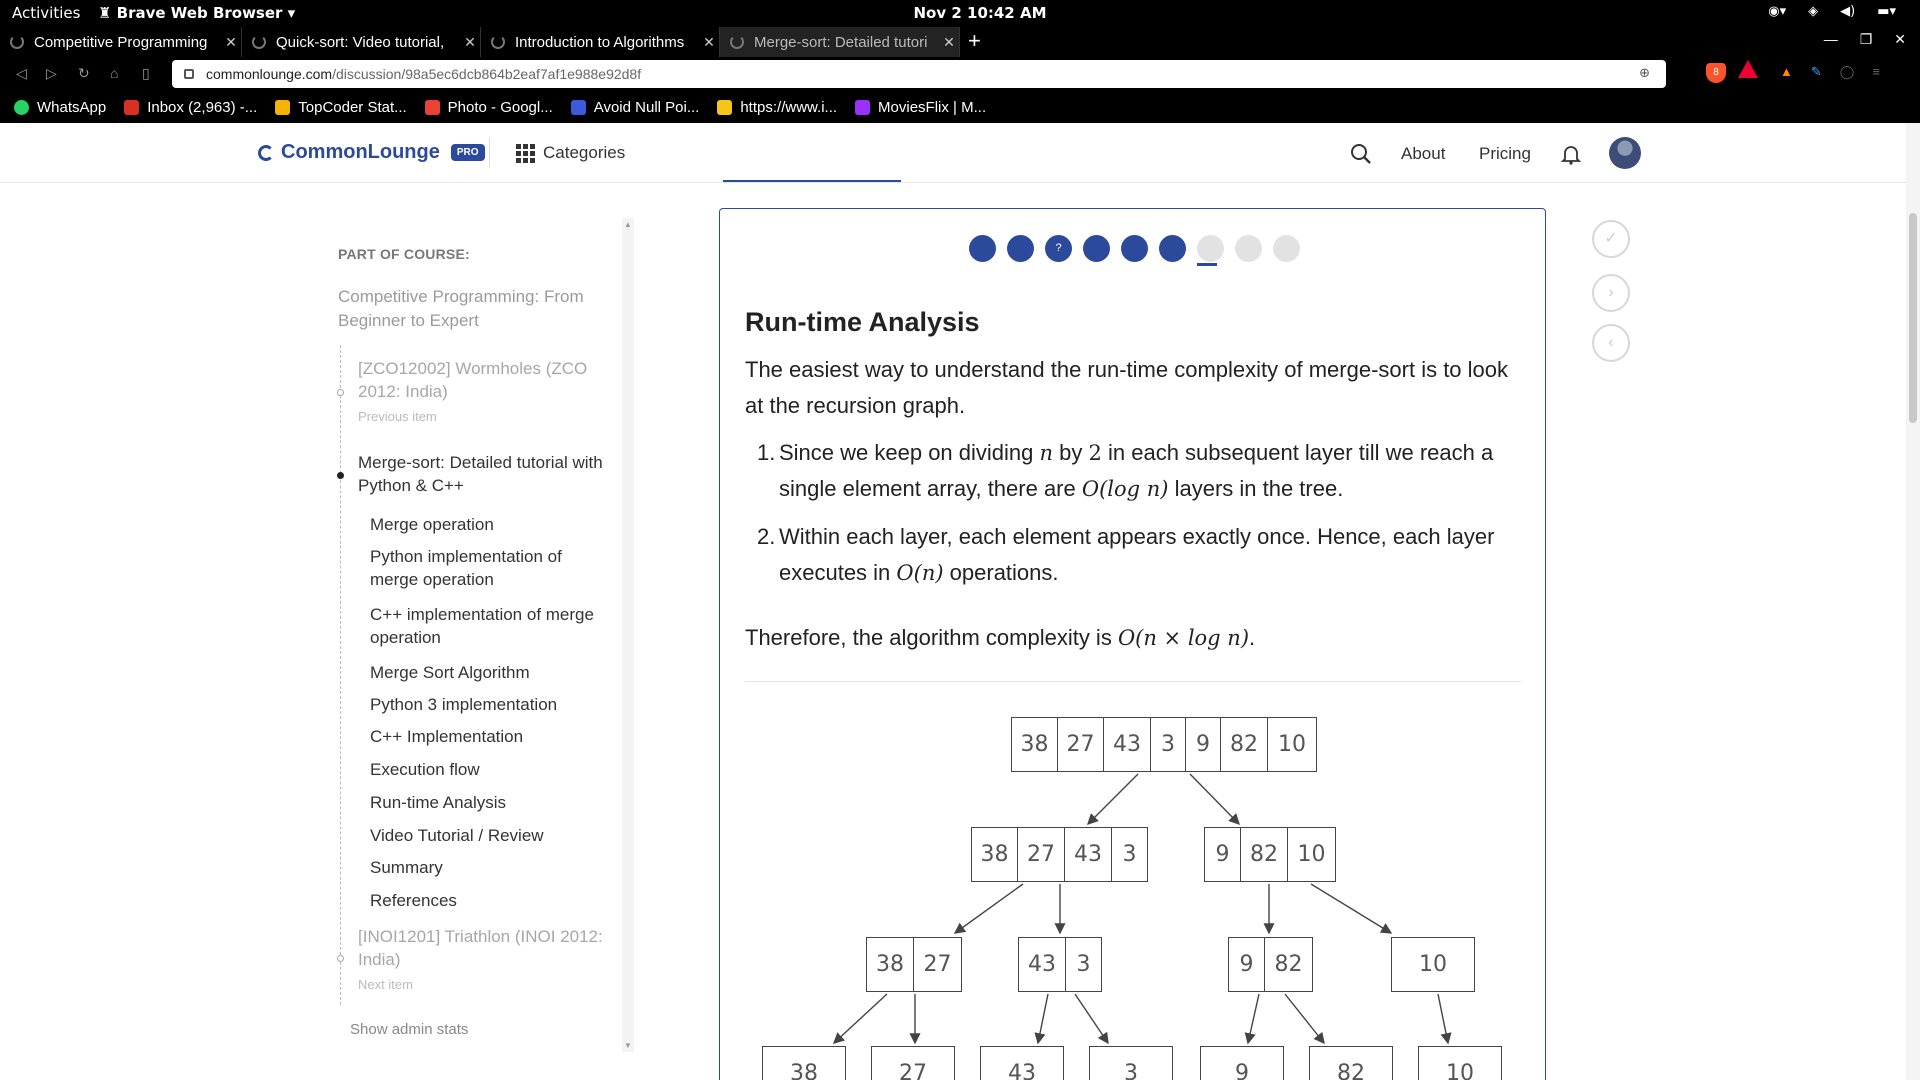 The height and width of the screenshot is (1080, 1920). I want to click on sidebar-scrollbar: ▲ ▼, so click(628, 635).